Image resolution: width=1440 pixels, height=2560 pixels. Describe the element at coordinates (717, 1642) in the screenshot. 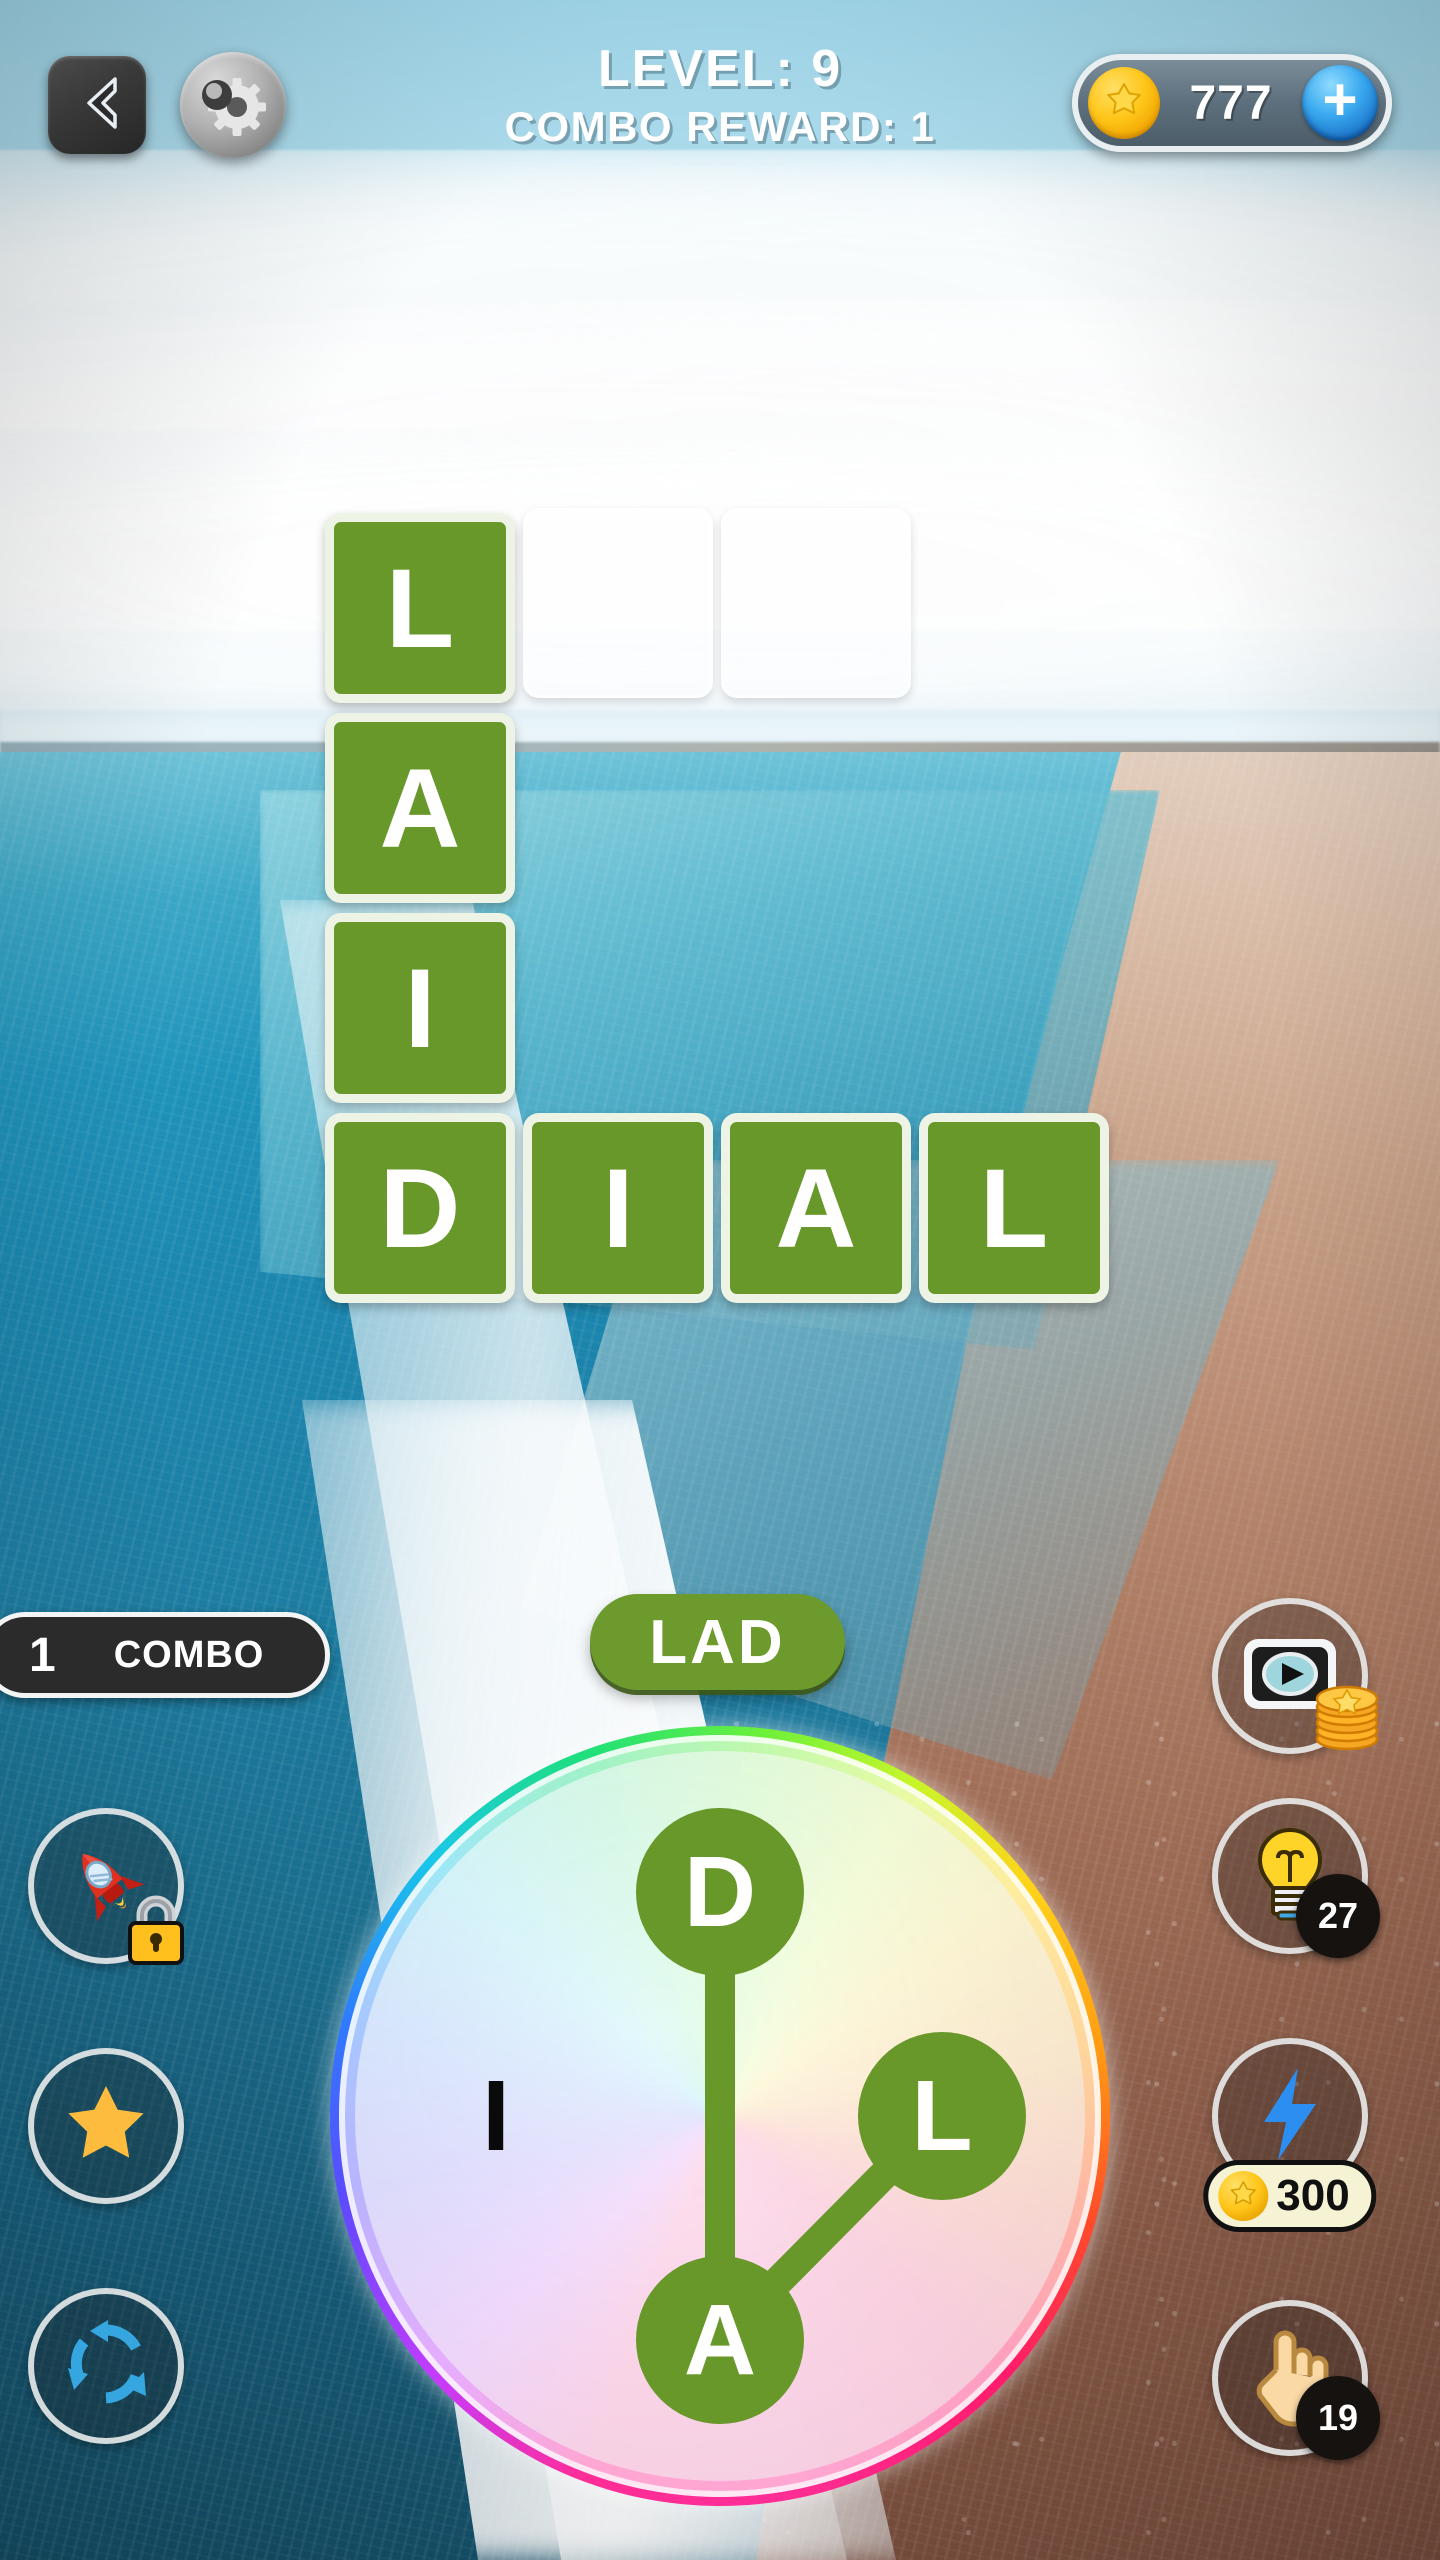

I see `current-word-preview: LAD` at that location.